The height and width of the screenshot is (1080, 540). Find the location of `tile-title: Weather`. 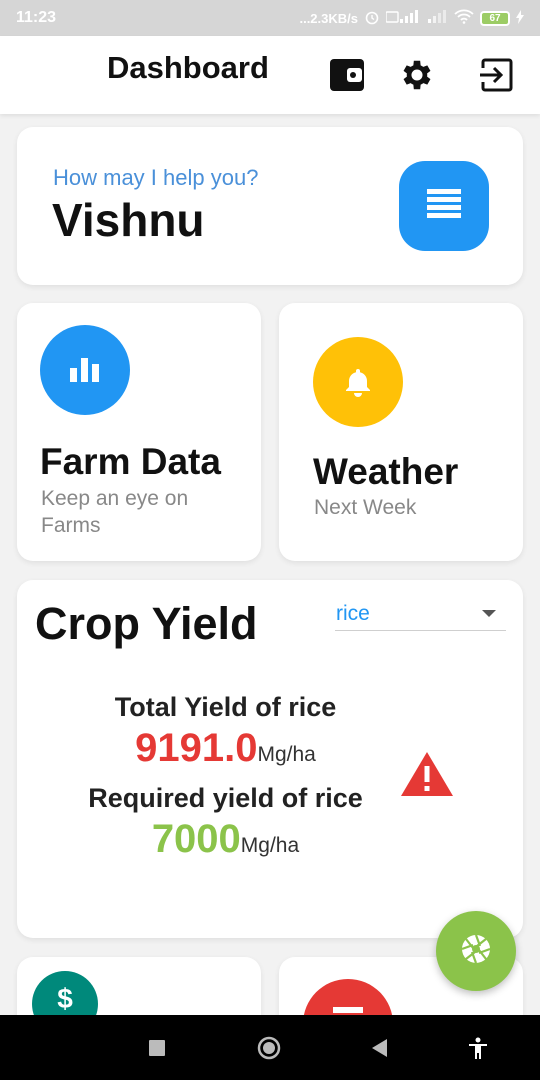

tile-title: Weather is located at coordinates (386, 471).